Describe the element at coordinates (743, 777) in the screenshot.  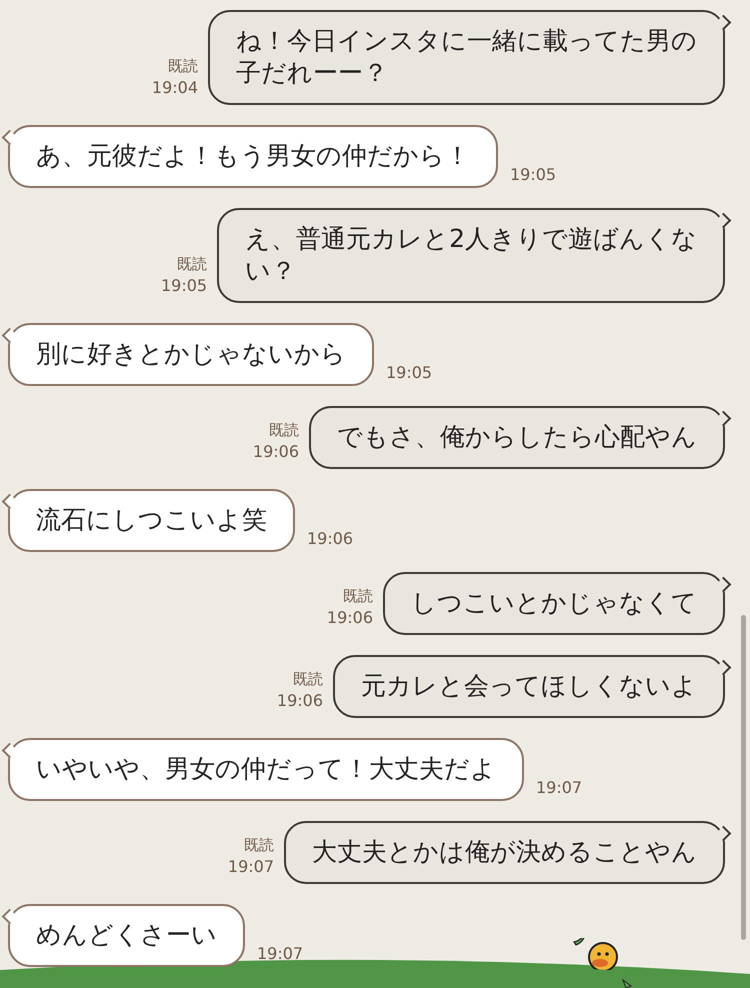
I see `scrollbar` at that location.